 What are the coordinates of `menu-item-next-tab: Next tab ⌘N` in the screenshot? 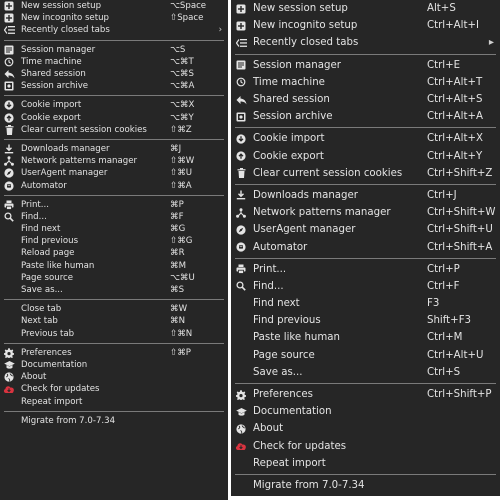 It's located at (114, 321).